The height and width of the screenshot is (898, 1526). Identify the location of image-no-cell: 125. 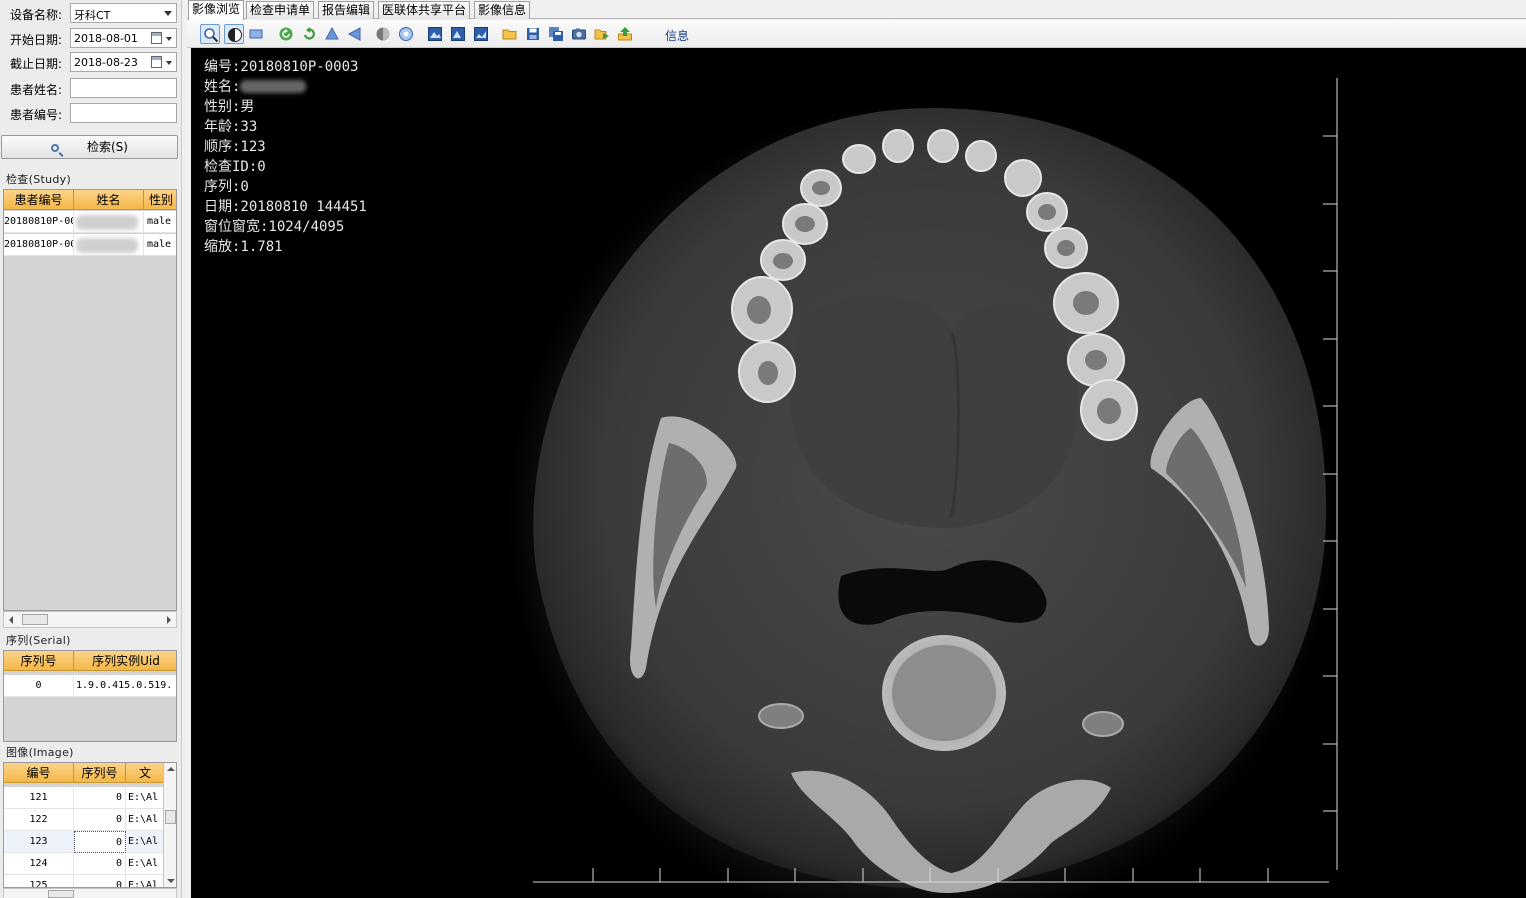
(39, 881).